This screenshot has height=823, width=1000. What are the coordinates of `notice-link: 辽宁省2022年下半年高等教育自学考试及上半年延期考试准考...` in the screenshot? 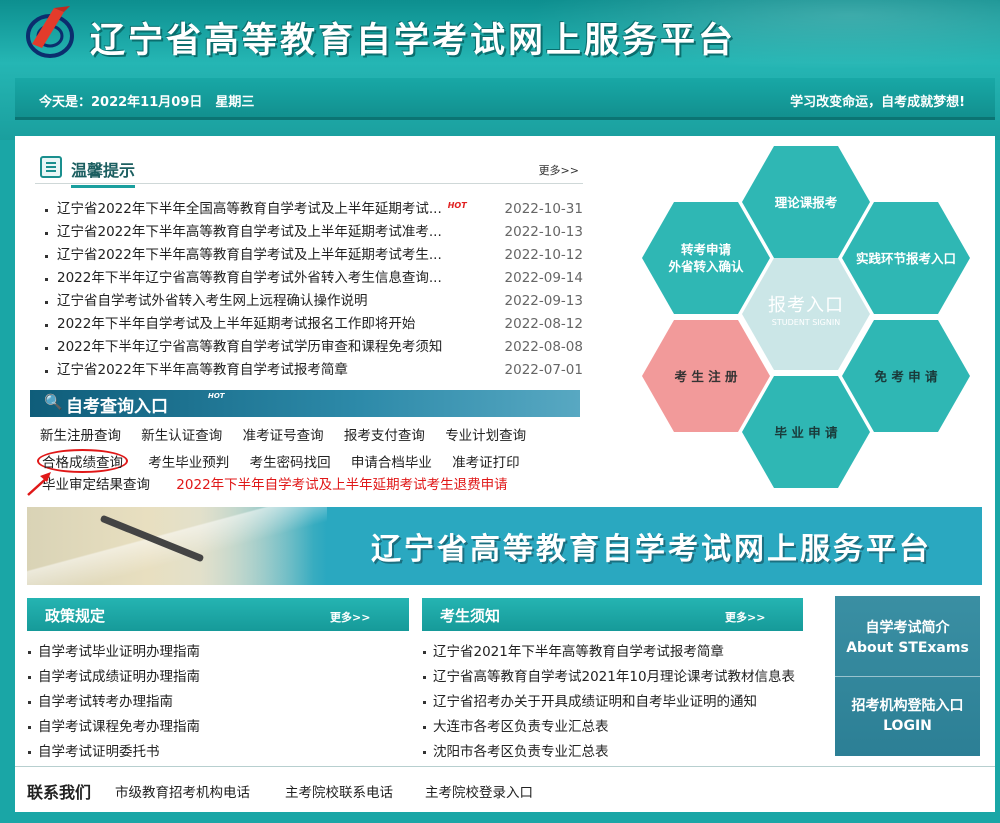 It's located at (249, 232).